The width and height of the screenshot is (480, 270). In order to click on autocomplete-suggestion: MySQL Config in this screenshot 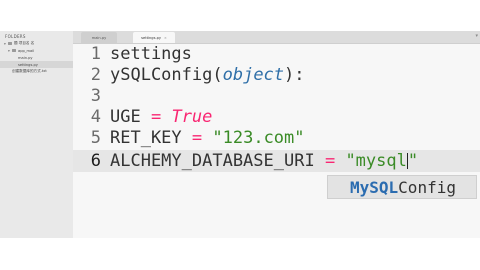, I will do `click(402, 187)`.